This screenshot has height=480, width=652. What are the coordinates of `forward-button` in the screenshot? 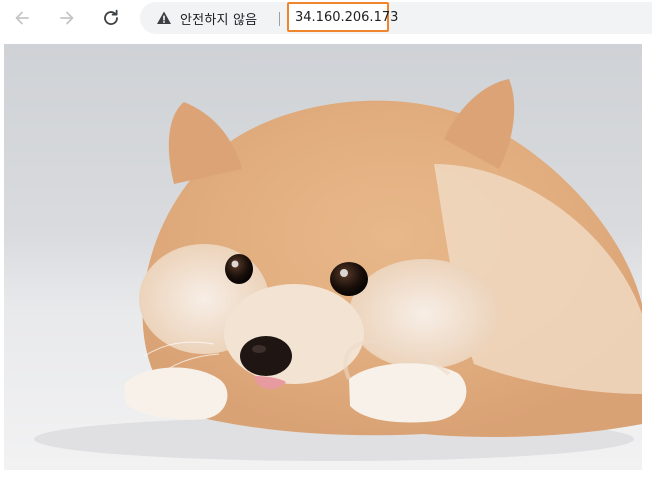 It's located at (67, 18).